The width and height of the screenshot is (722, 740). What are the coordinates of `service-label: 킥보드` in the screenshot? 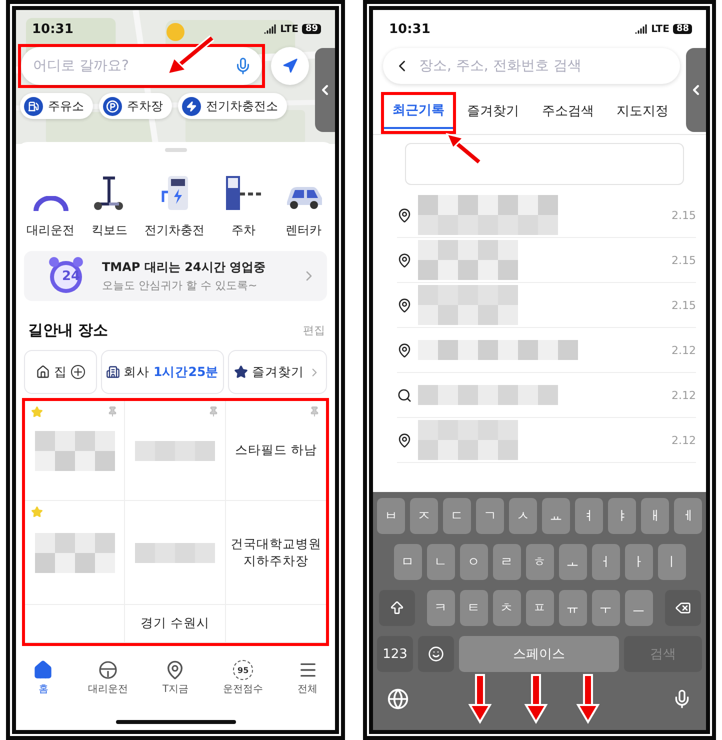 It's located at (110, 230).